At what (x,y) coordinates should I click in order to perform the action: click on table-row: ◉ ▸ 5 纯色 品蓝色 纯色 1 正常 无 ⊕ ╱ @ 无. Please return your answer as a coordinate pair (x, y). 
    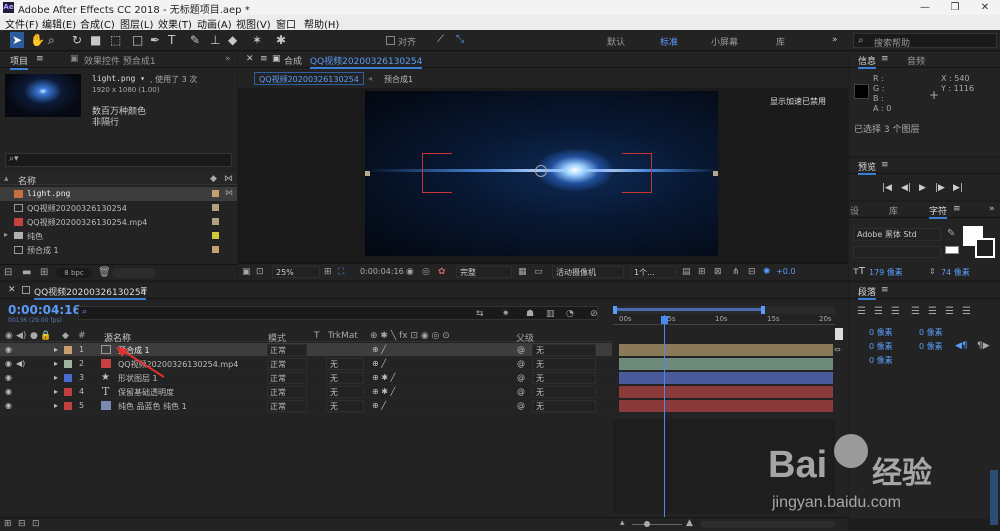
    Looking at the image, I should click on (306, 406).